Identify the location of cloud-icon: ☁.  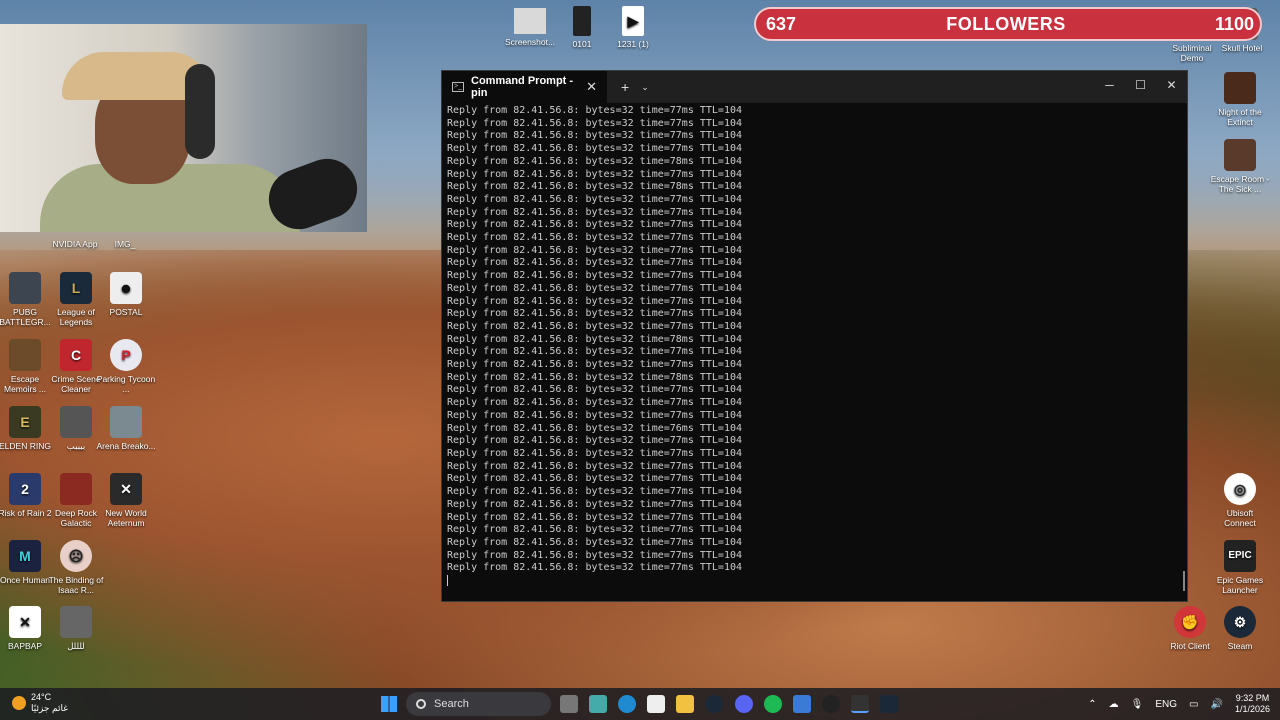
(1114, 704).